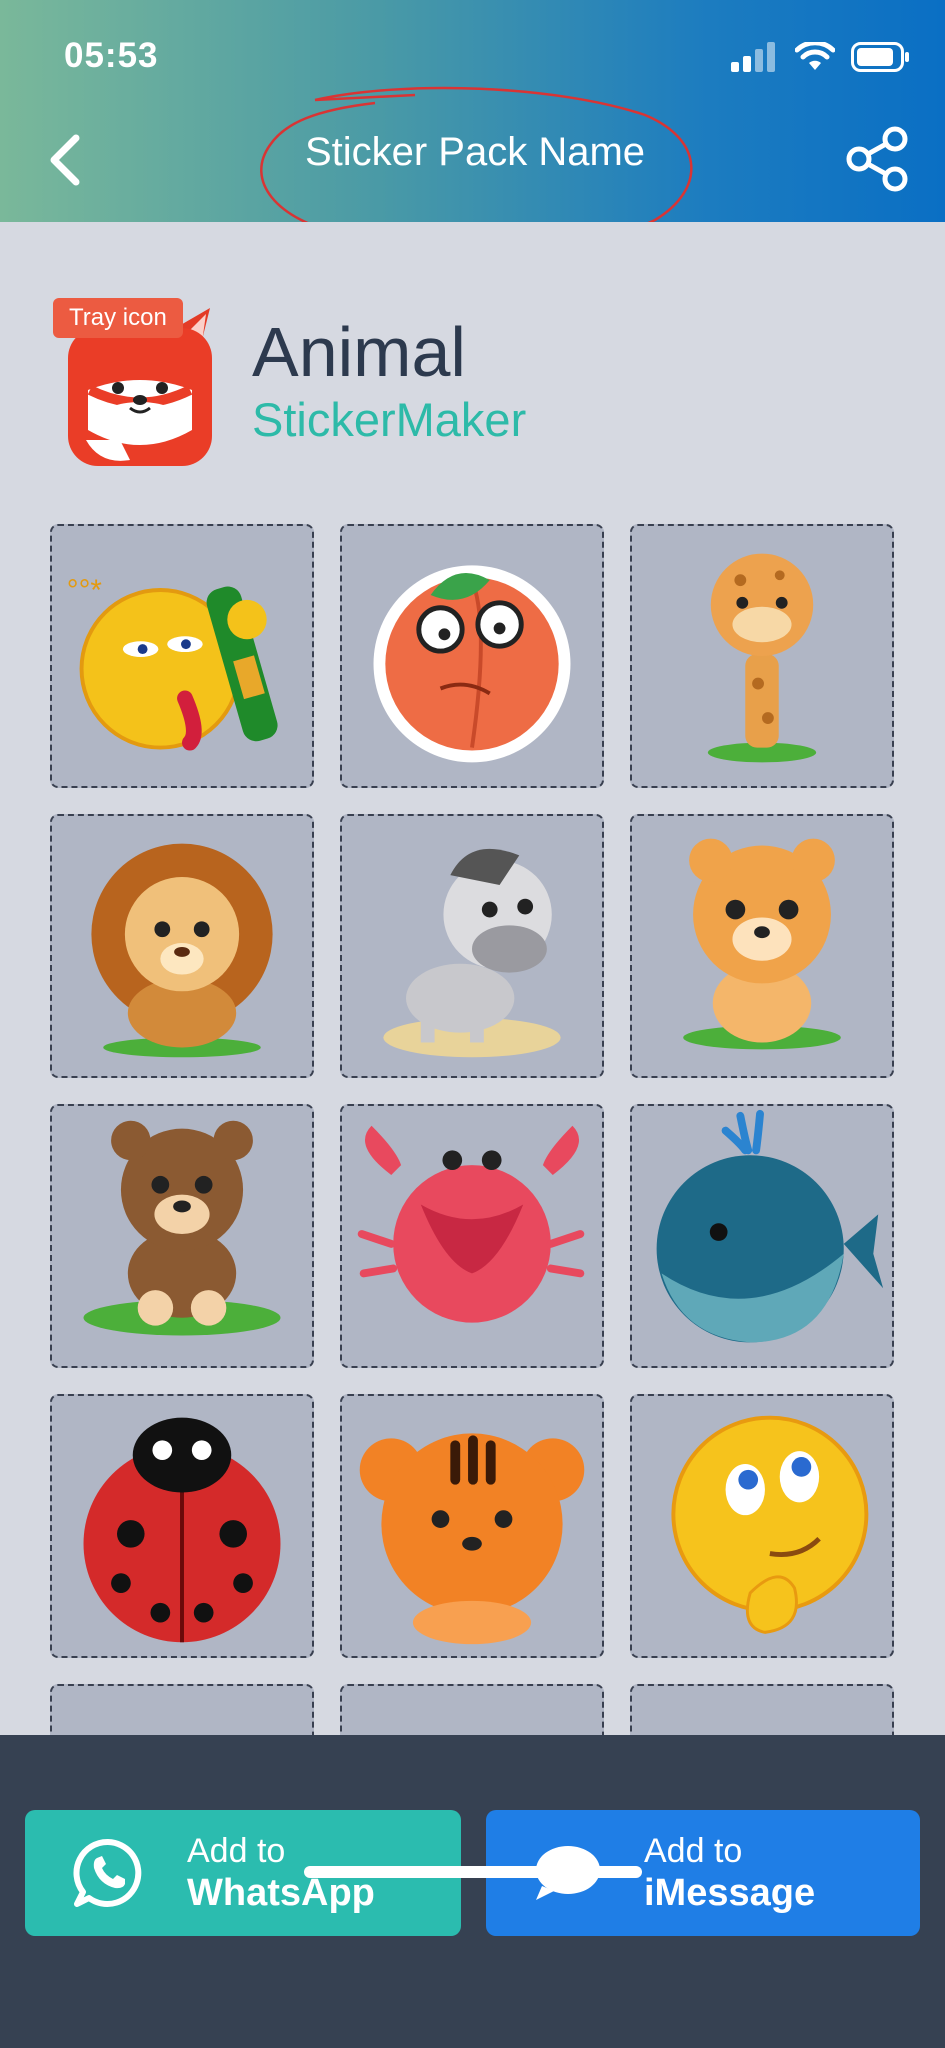 The image size is (945, 2048). I want to click on sticker-cell-drunk-emoji: °°*, so click(182, 656).